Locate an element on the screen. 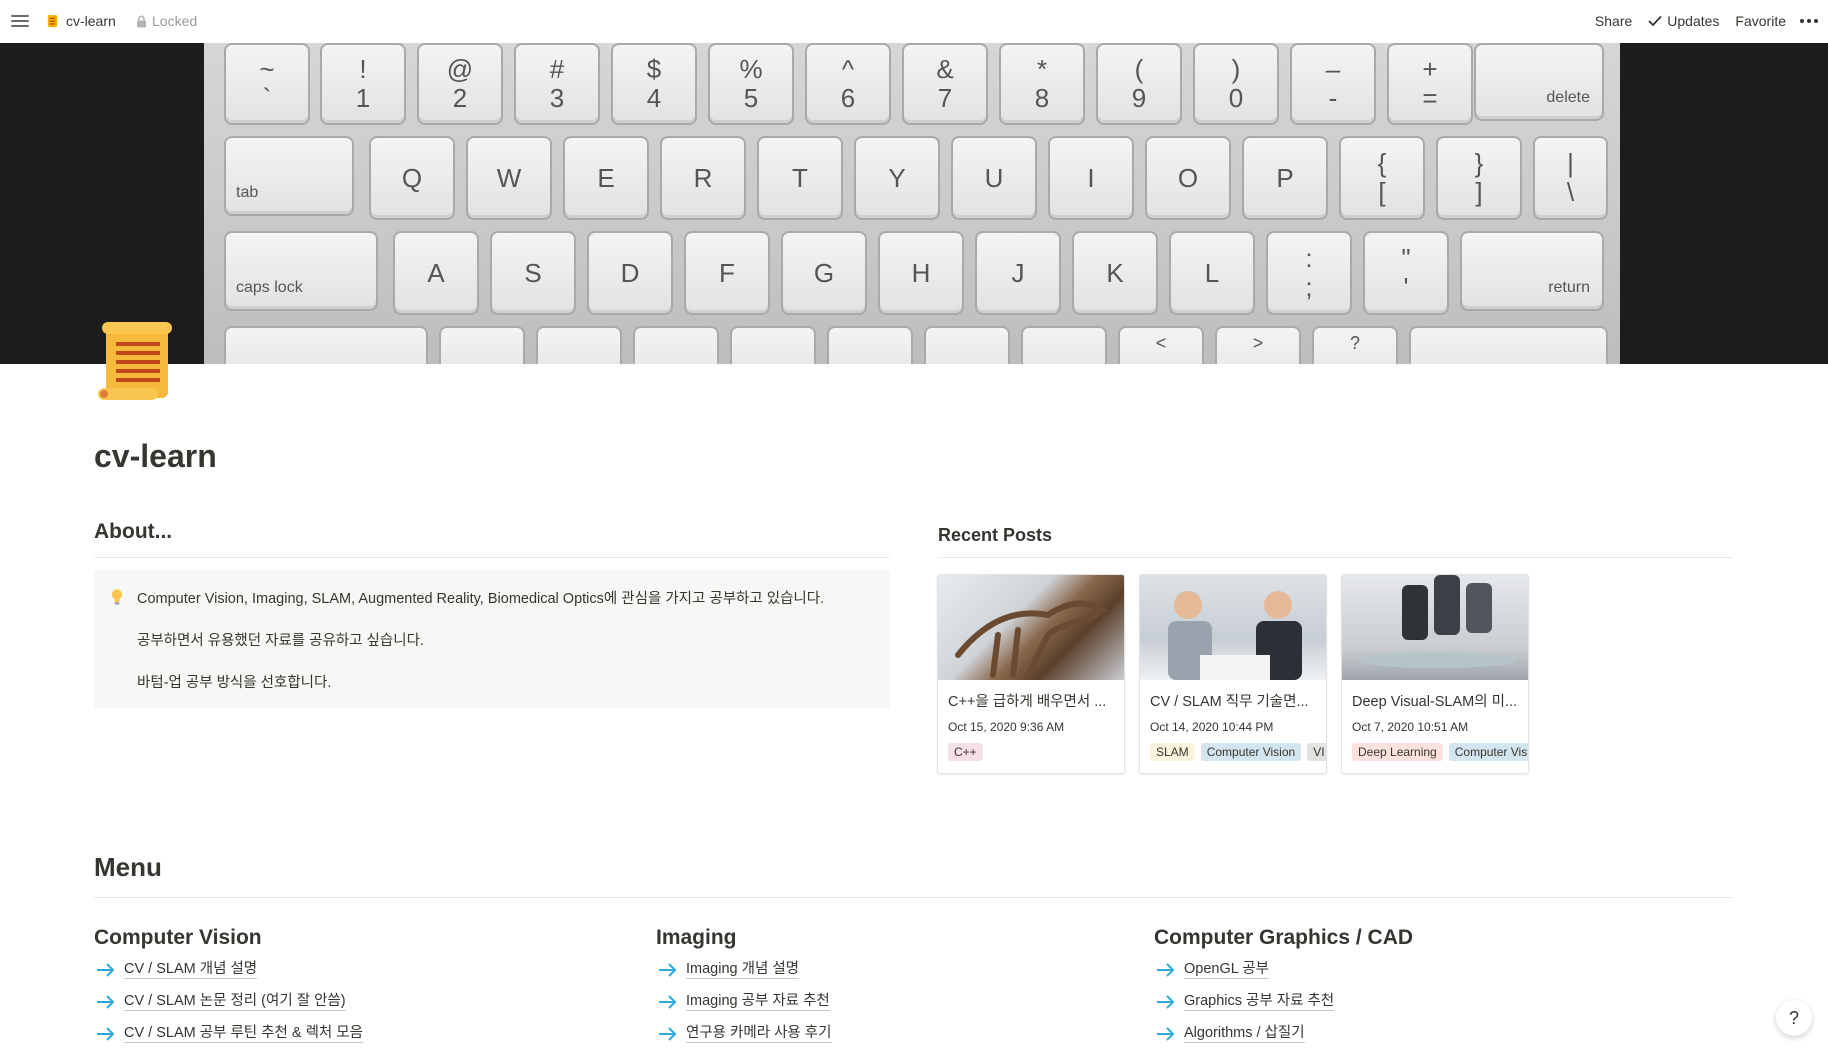 The image size is (1828, 1063). post-card-image-microscope is located at coordinates (1435, 627).